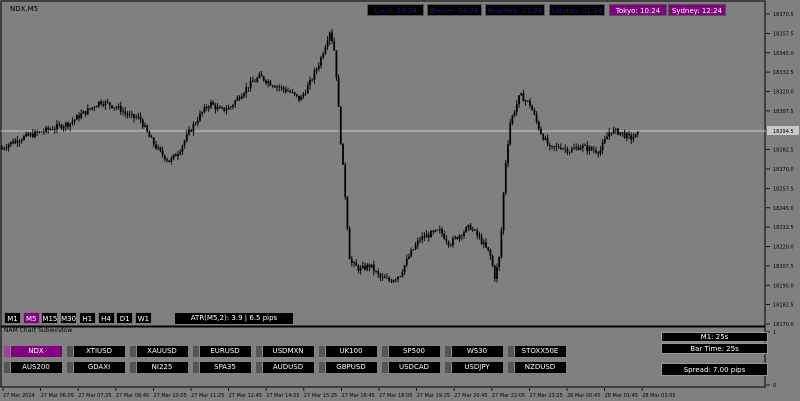 The width and height of the screenshot is (800, 401). What do you see at coordinates (36, 367) in the screenshot?
I see `symbol-label: AUS200` at bounding box center [36, 367].